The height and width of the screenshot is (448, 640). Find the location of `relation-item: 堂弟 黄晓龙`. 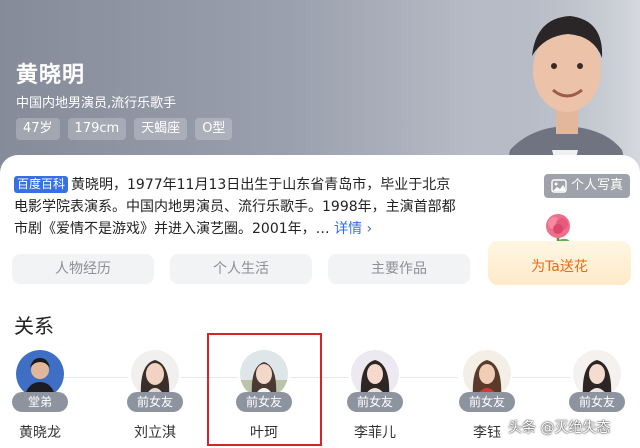

relation-item: 堂弟 黄晓龙 is located at coordinates (40, 399).